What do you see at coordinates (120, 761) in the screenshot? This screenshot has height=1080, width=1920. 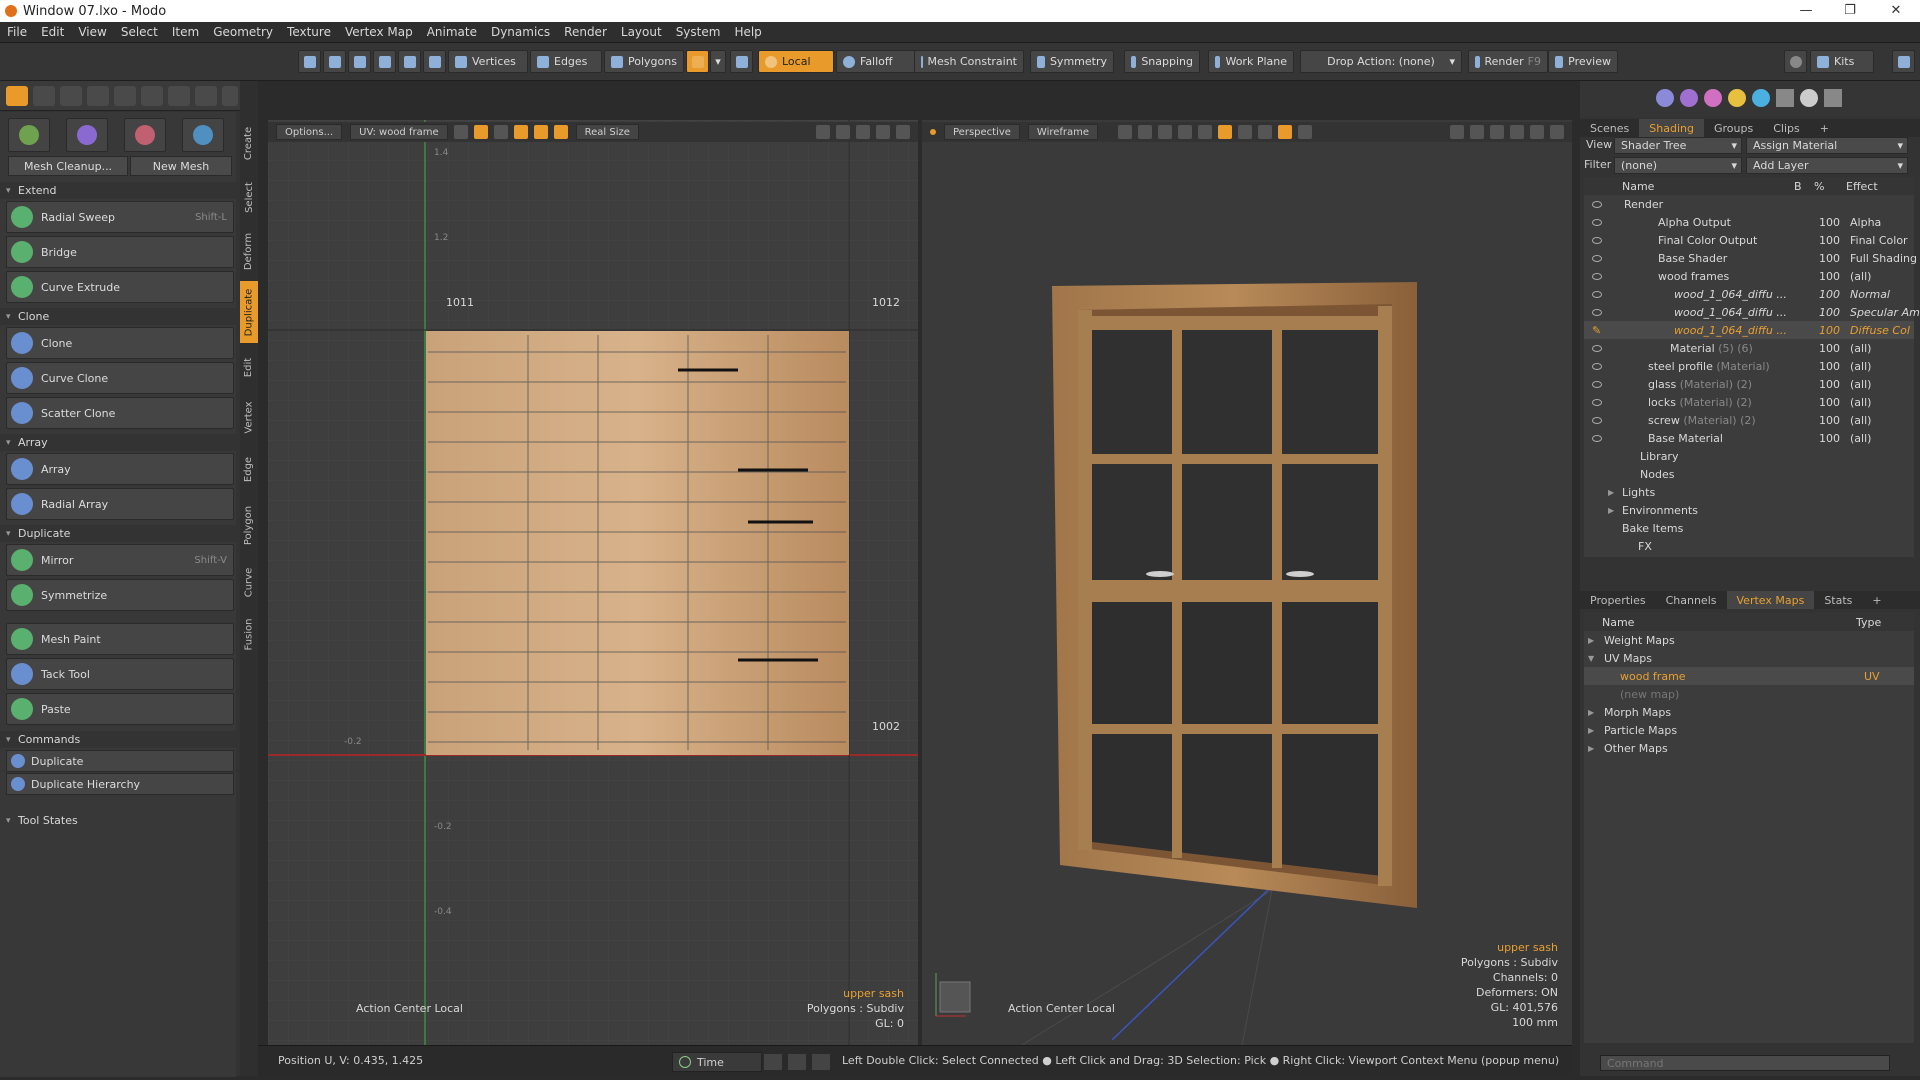 I see `duplicate-command: Duplicate` at bounding box center [120, 761].